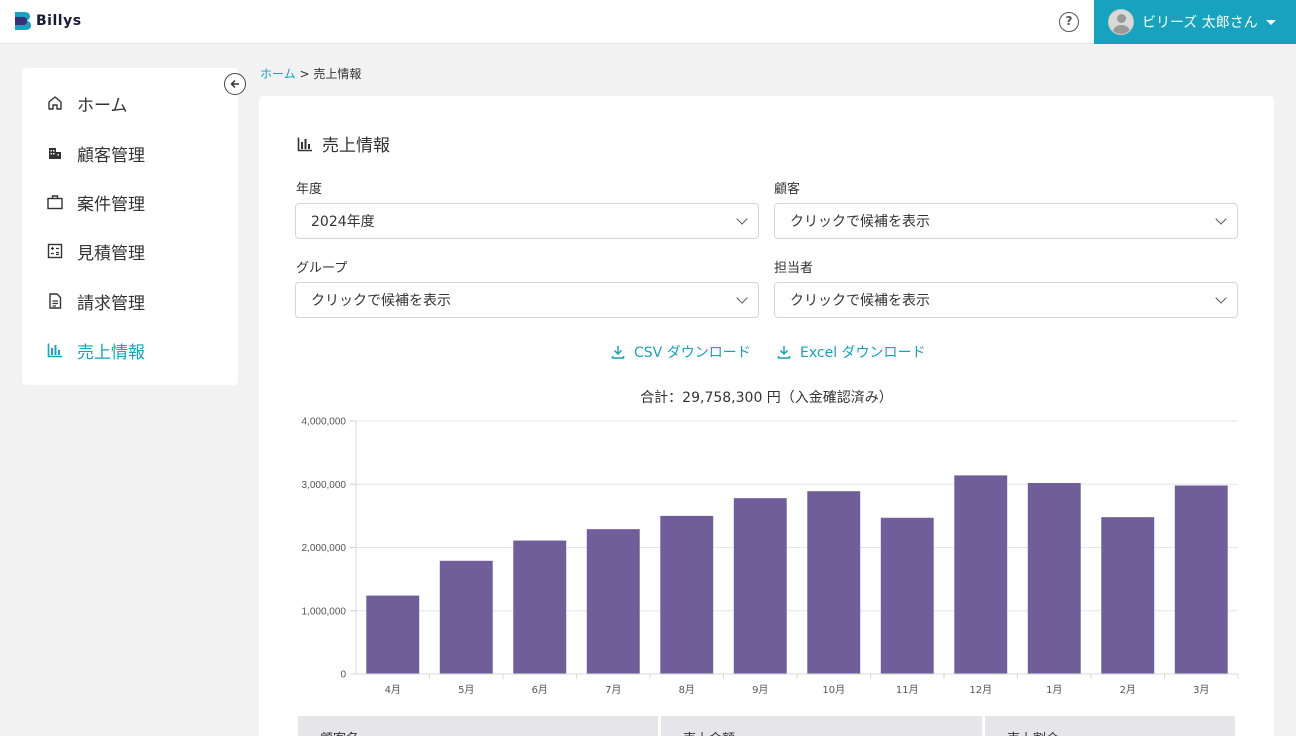 The height and width of the screenshot is (736, 1296). Describe the element at coordinates (687, 690) in the screenshot. I see `x-tick-label: 8月` at that location.